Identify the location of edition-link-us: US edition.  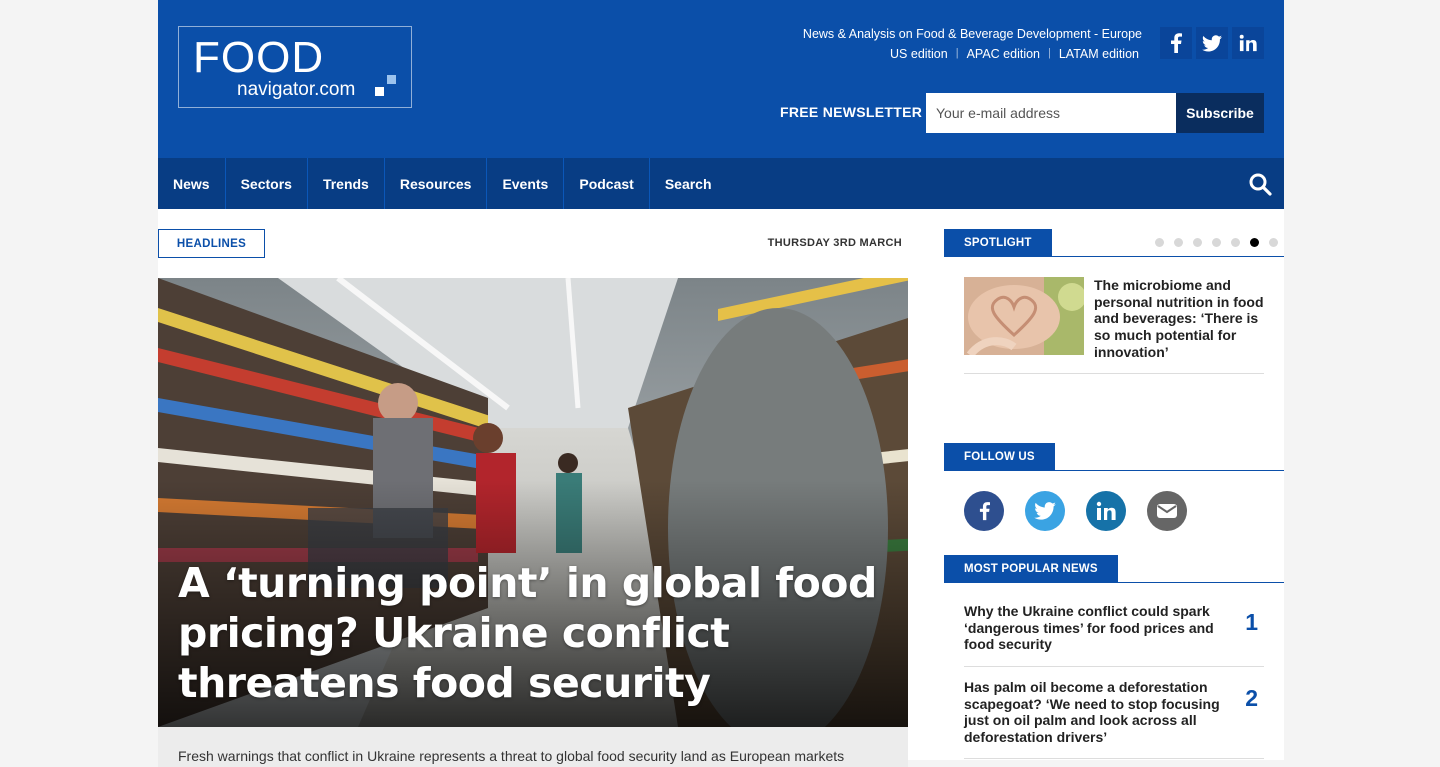
(919, 54).